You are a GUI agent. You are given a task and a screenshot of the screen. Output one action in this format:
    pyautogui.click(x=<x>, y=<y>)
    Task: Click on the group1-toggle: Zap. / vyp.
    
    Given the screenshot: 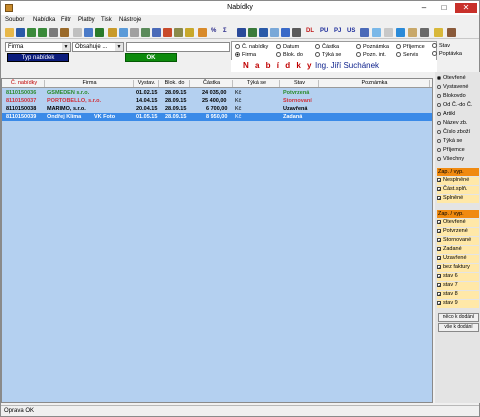 What is the action you would take?
    pyautogui.click(x=458, y=172)
    